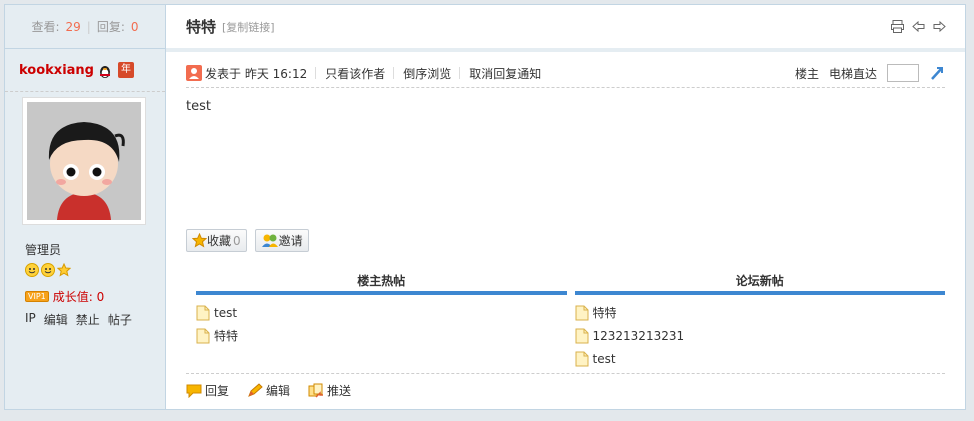 The image size is (974, 421). What do you see at coordinates (355, 73) in the screenshot?
I see `only-author-link: 只看该作者` at bounding box center [355, 73].